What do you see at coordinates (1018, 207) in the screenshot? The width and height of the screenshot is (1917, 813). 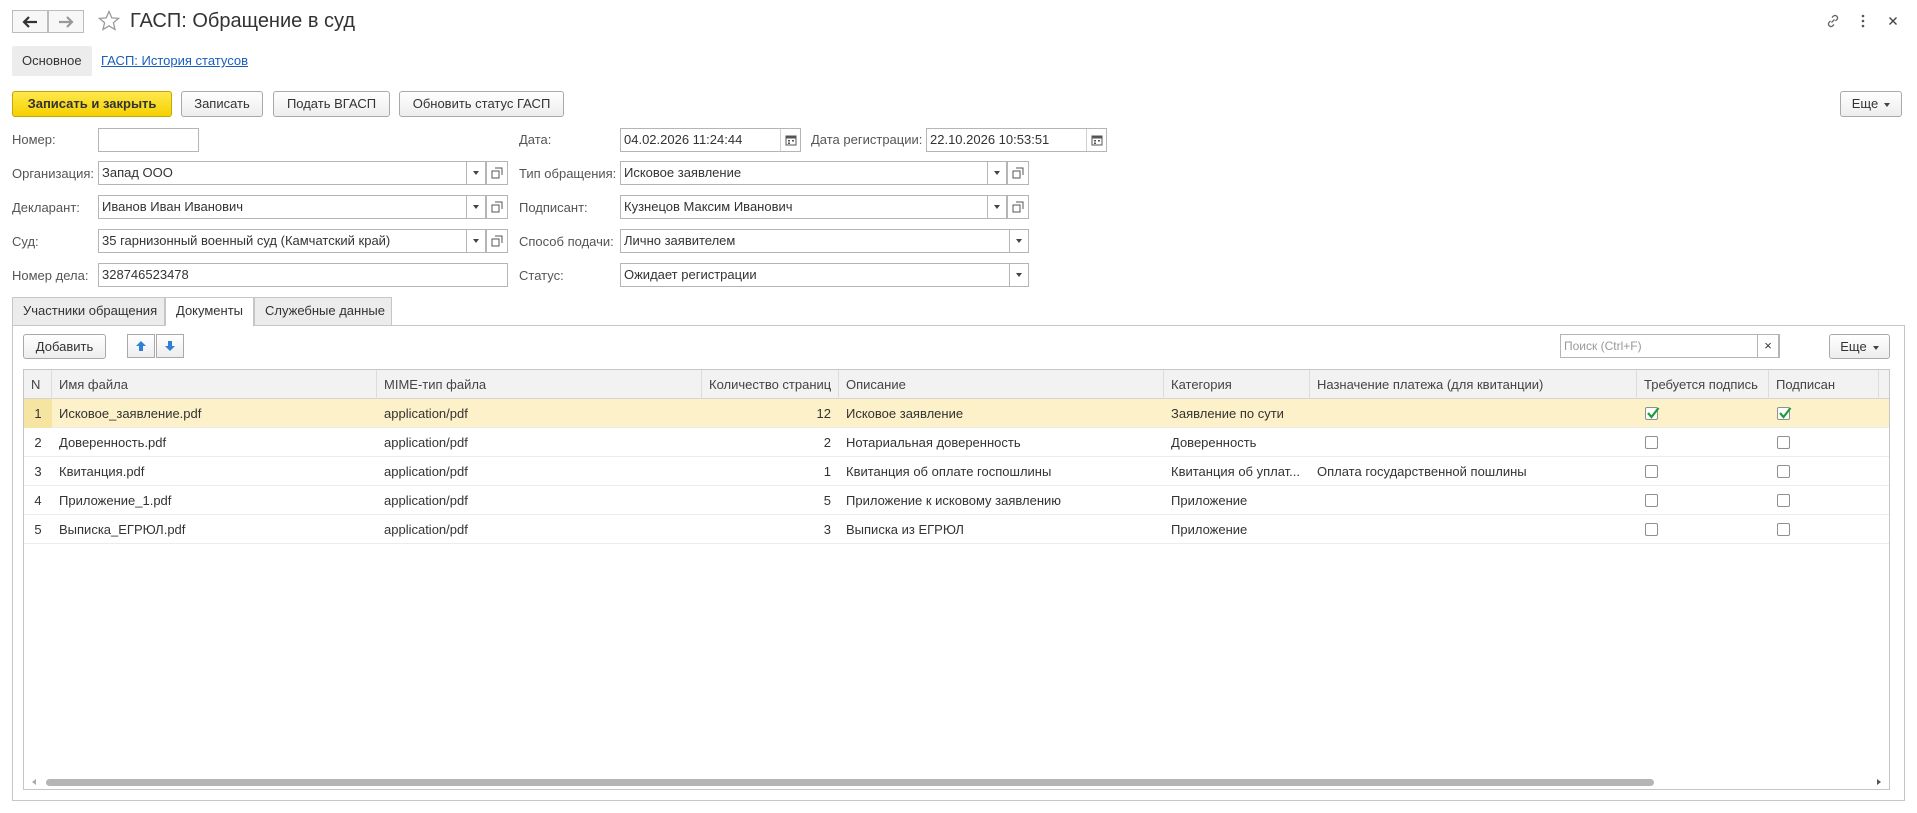 I see `signer-open-button` at bounding box center [1018, 207].